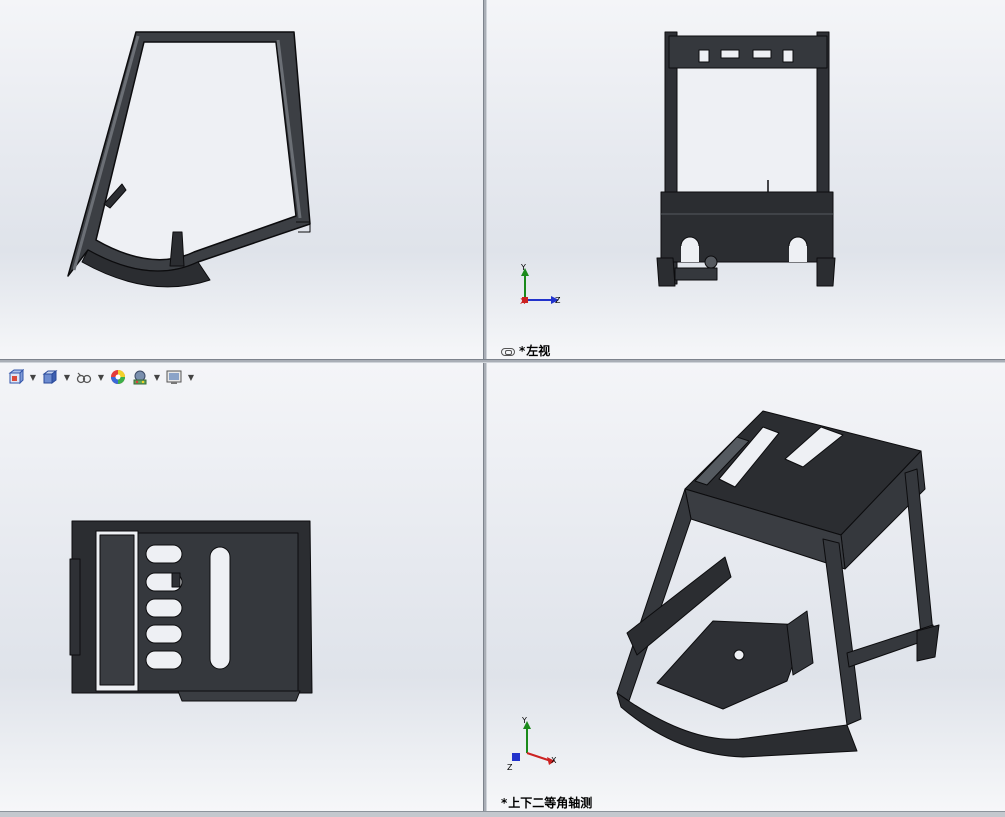  Describe the element at coordinates (508, 351) in the screenshot. I see `link-views-icon` at that location.